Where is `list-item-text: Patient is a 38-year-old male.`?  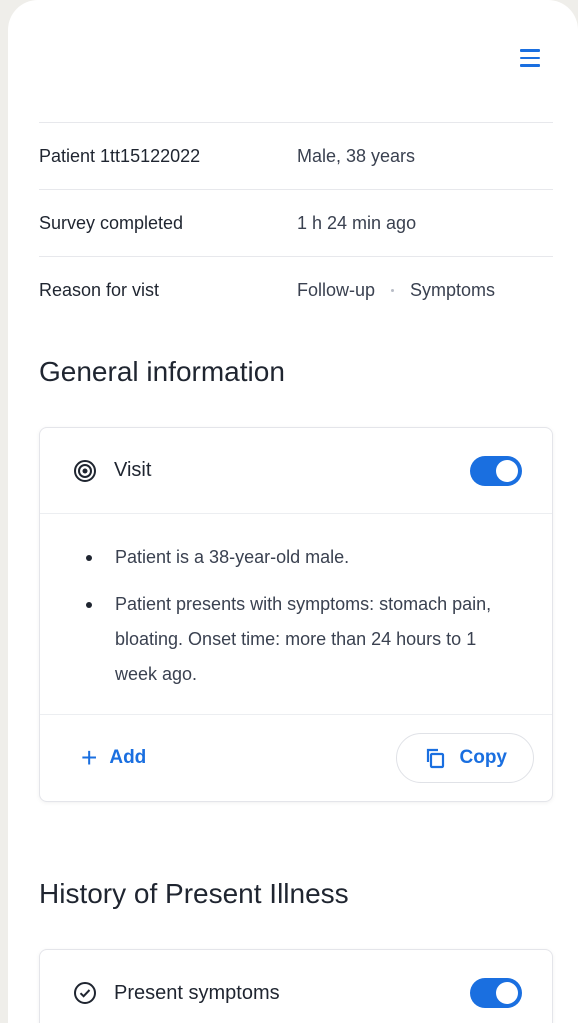 list-item-text: Patient is a 38-year-old male. is located at coordinates (232, 557).